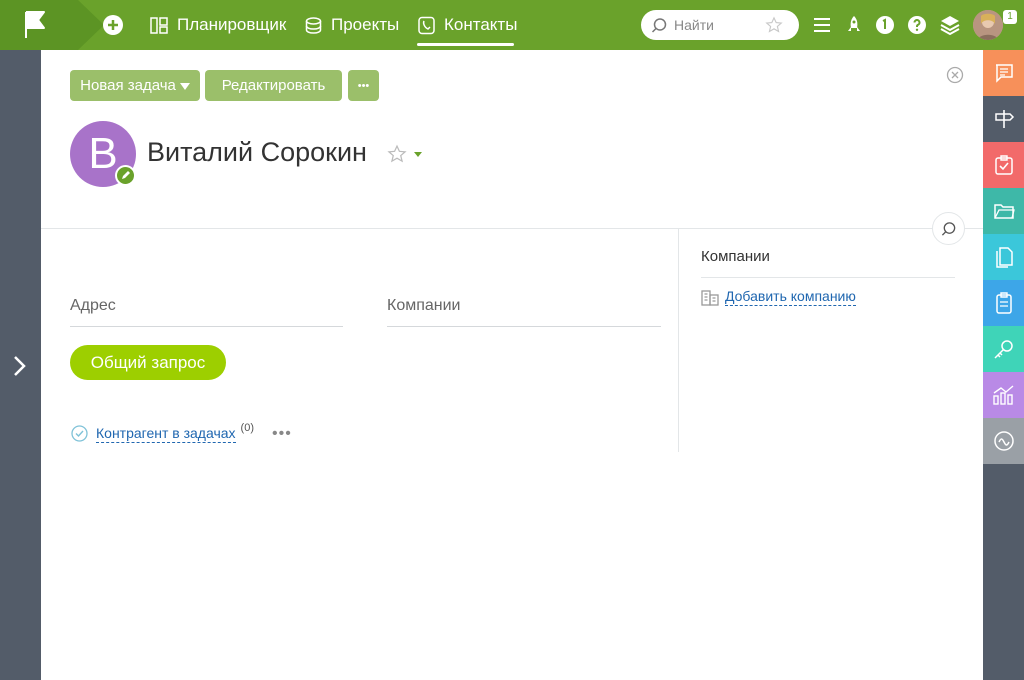 The image size is (1024, 680). What do you see at coordinates (79, 433) in the screenshot?
I see `check-circle-icon` at bounding box center [79, 433].